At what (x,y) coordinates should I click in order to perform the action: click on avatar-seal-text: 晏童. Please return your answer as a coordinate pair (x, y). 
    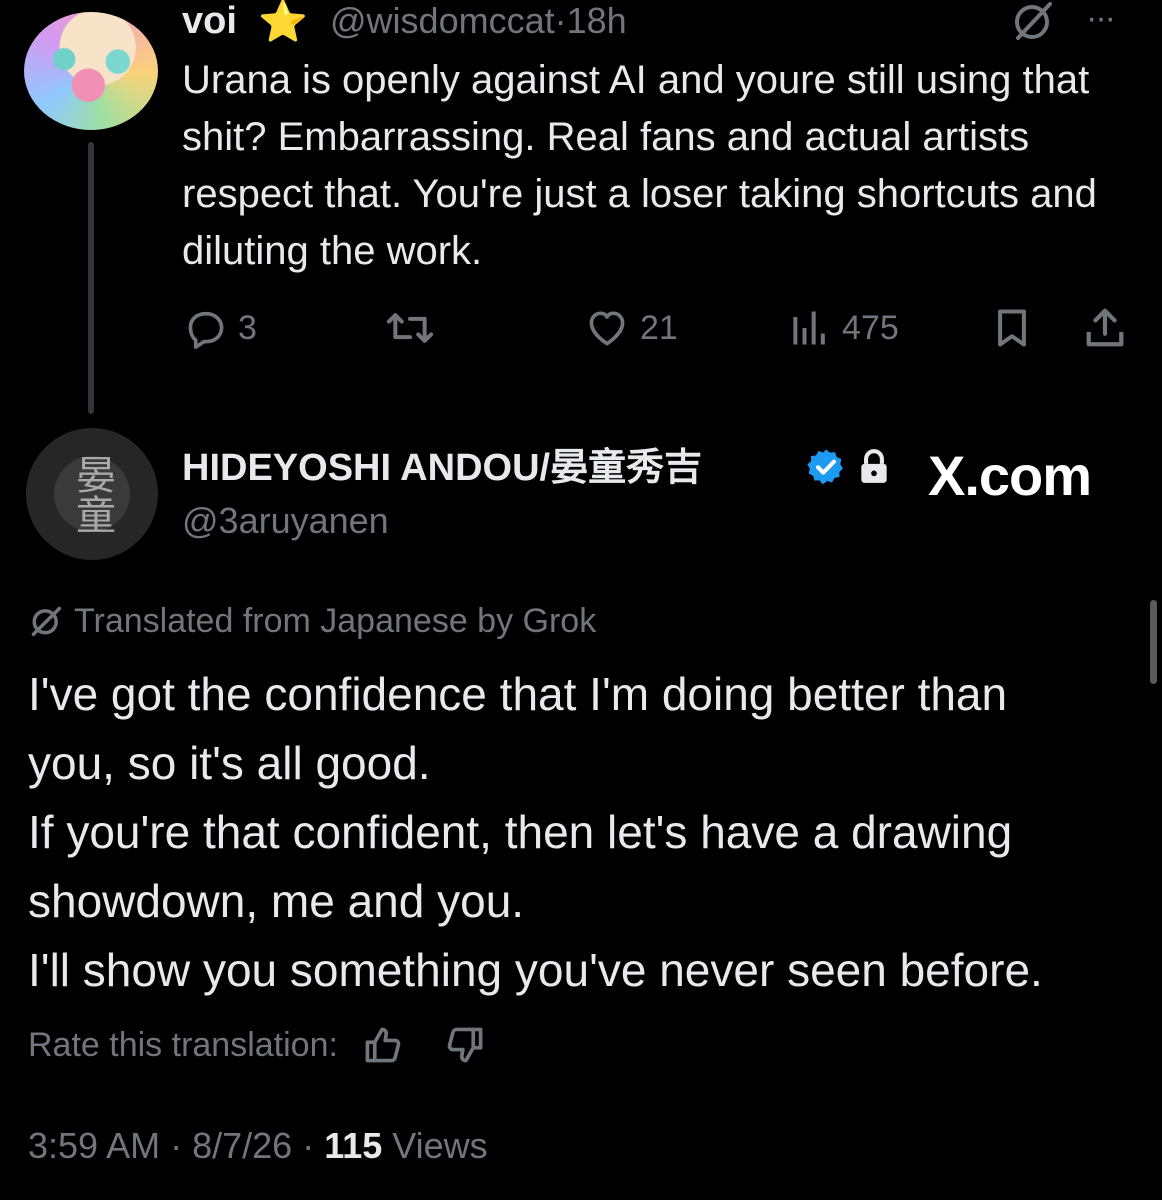
    Looking at the image, I should click on (92, 494).